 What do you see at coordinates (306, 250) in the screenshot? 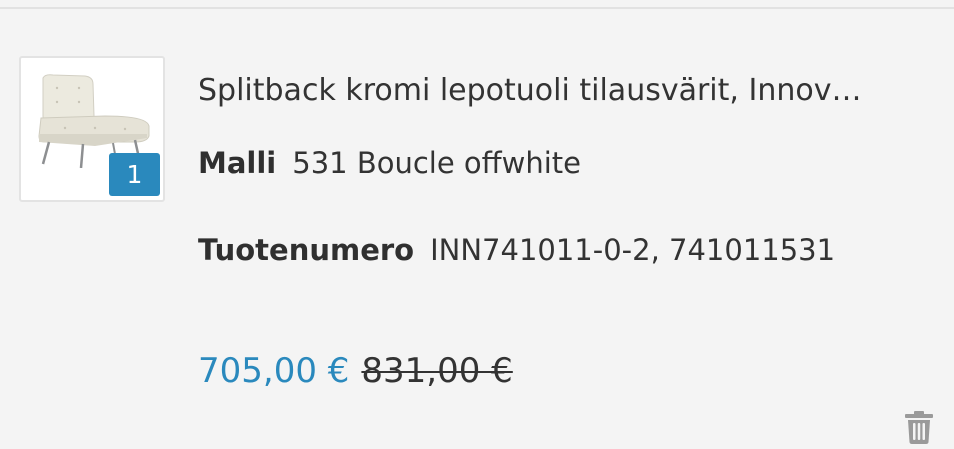
I see `sku-label: Tuotenumero` at bounding box center [306, 250].